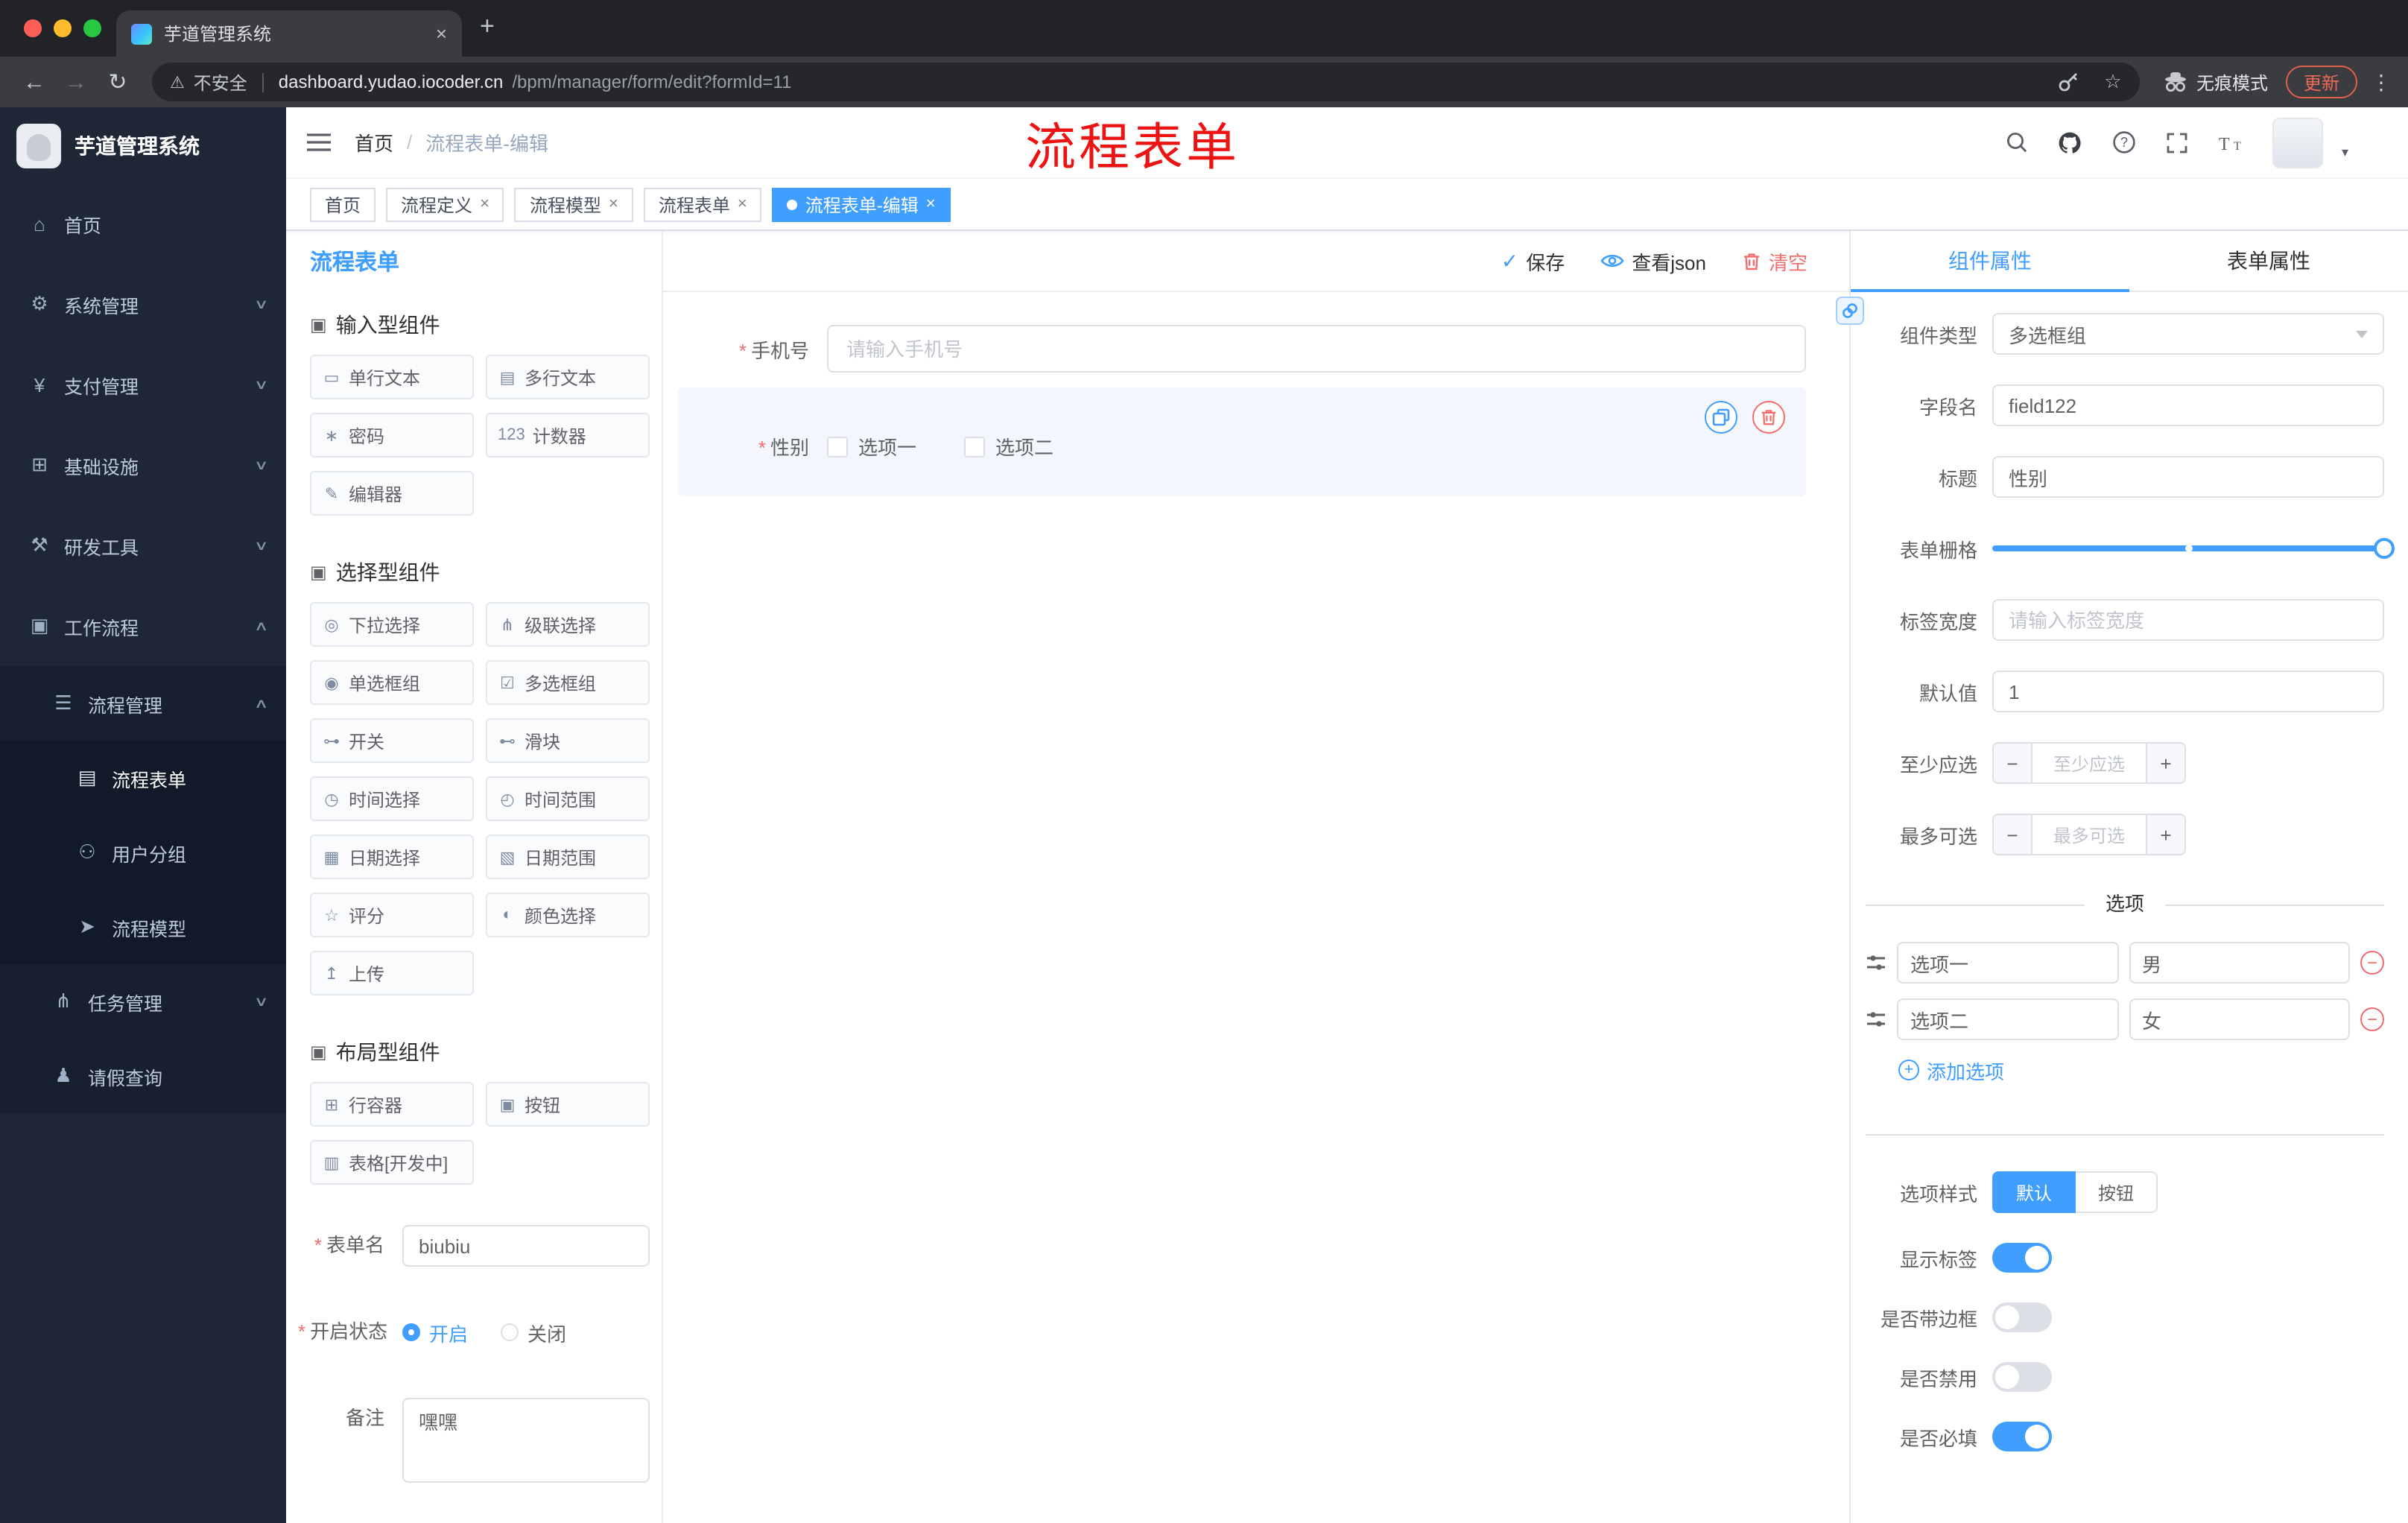  Describe the element at coordinates (487, 27) in the screenshot. I see `new-tab-button: +` at that location.